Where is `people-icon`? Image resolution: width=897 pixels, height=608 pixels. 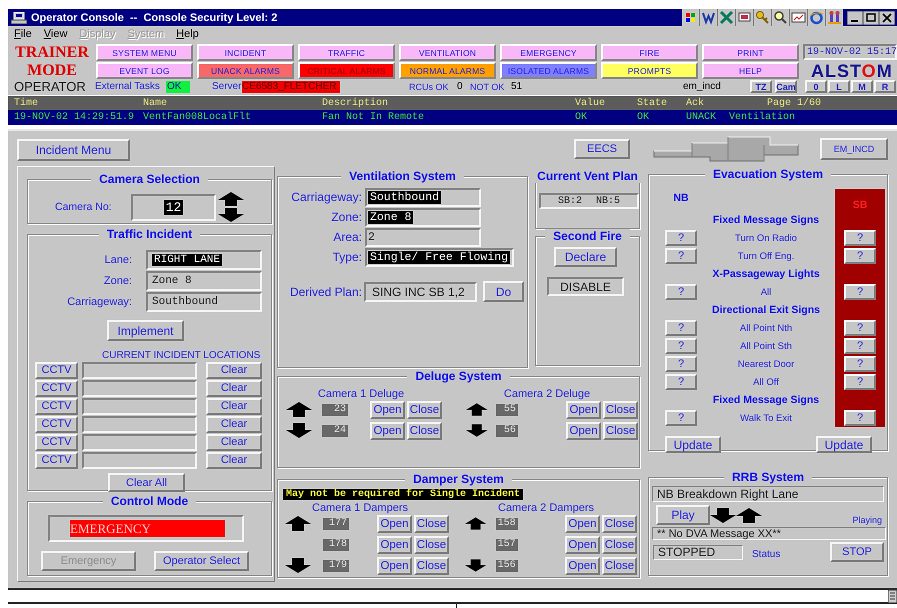 people-icon is located at coordinates (834, 17).